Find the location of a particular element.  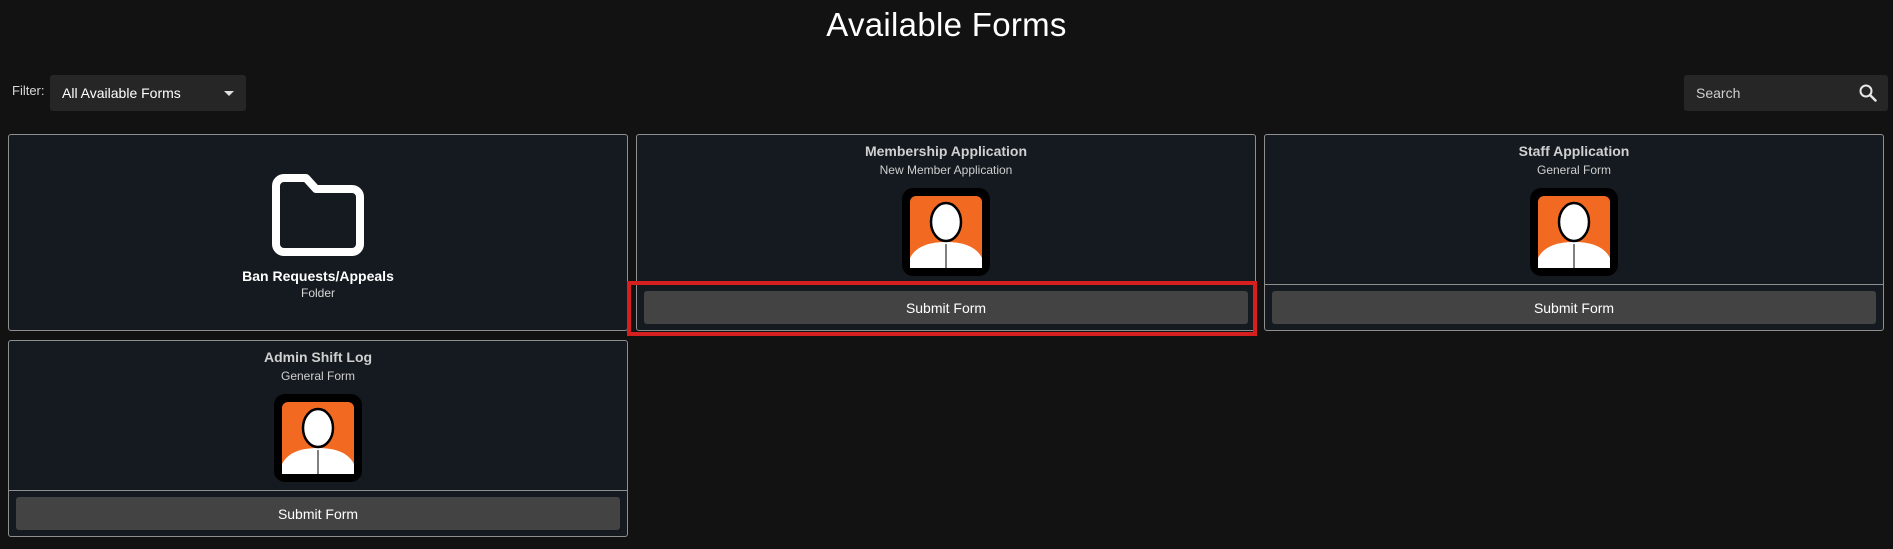

folder-icon is located at coordinates (318, 215).